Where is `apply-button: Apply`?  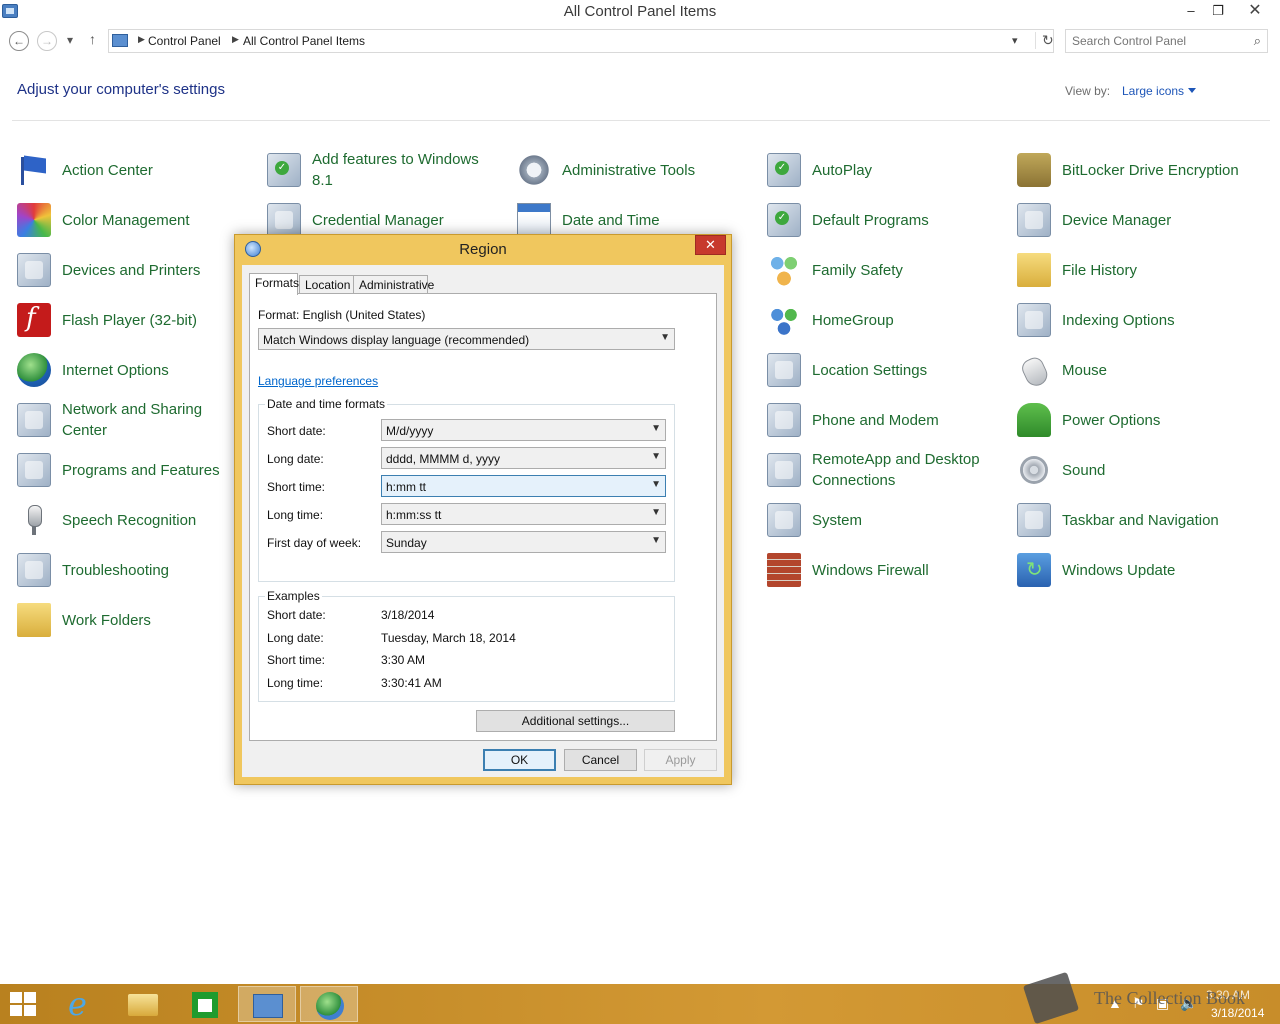 apply-button: Apply is located at coordinates (680, 760).